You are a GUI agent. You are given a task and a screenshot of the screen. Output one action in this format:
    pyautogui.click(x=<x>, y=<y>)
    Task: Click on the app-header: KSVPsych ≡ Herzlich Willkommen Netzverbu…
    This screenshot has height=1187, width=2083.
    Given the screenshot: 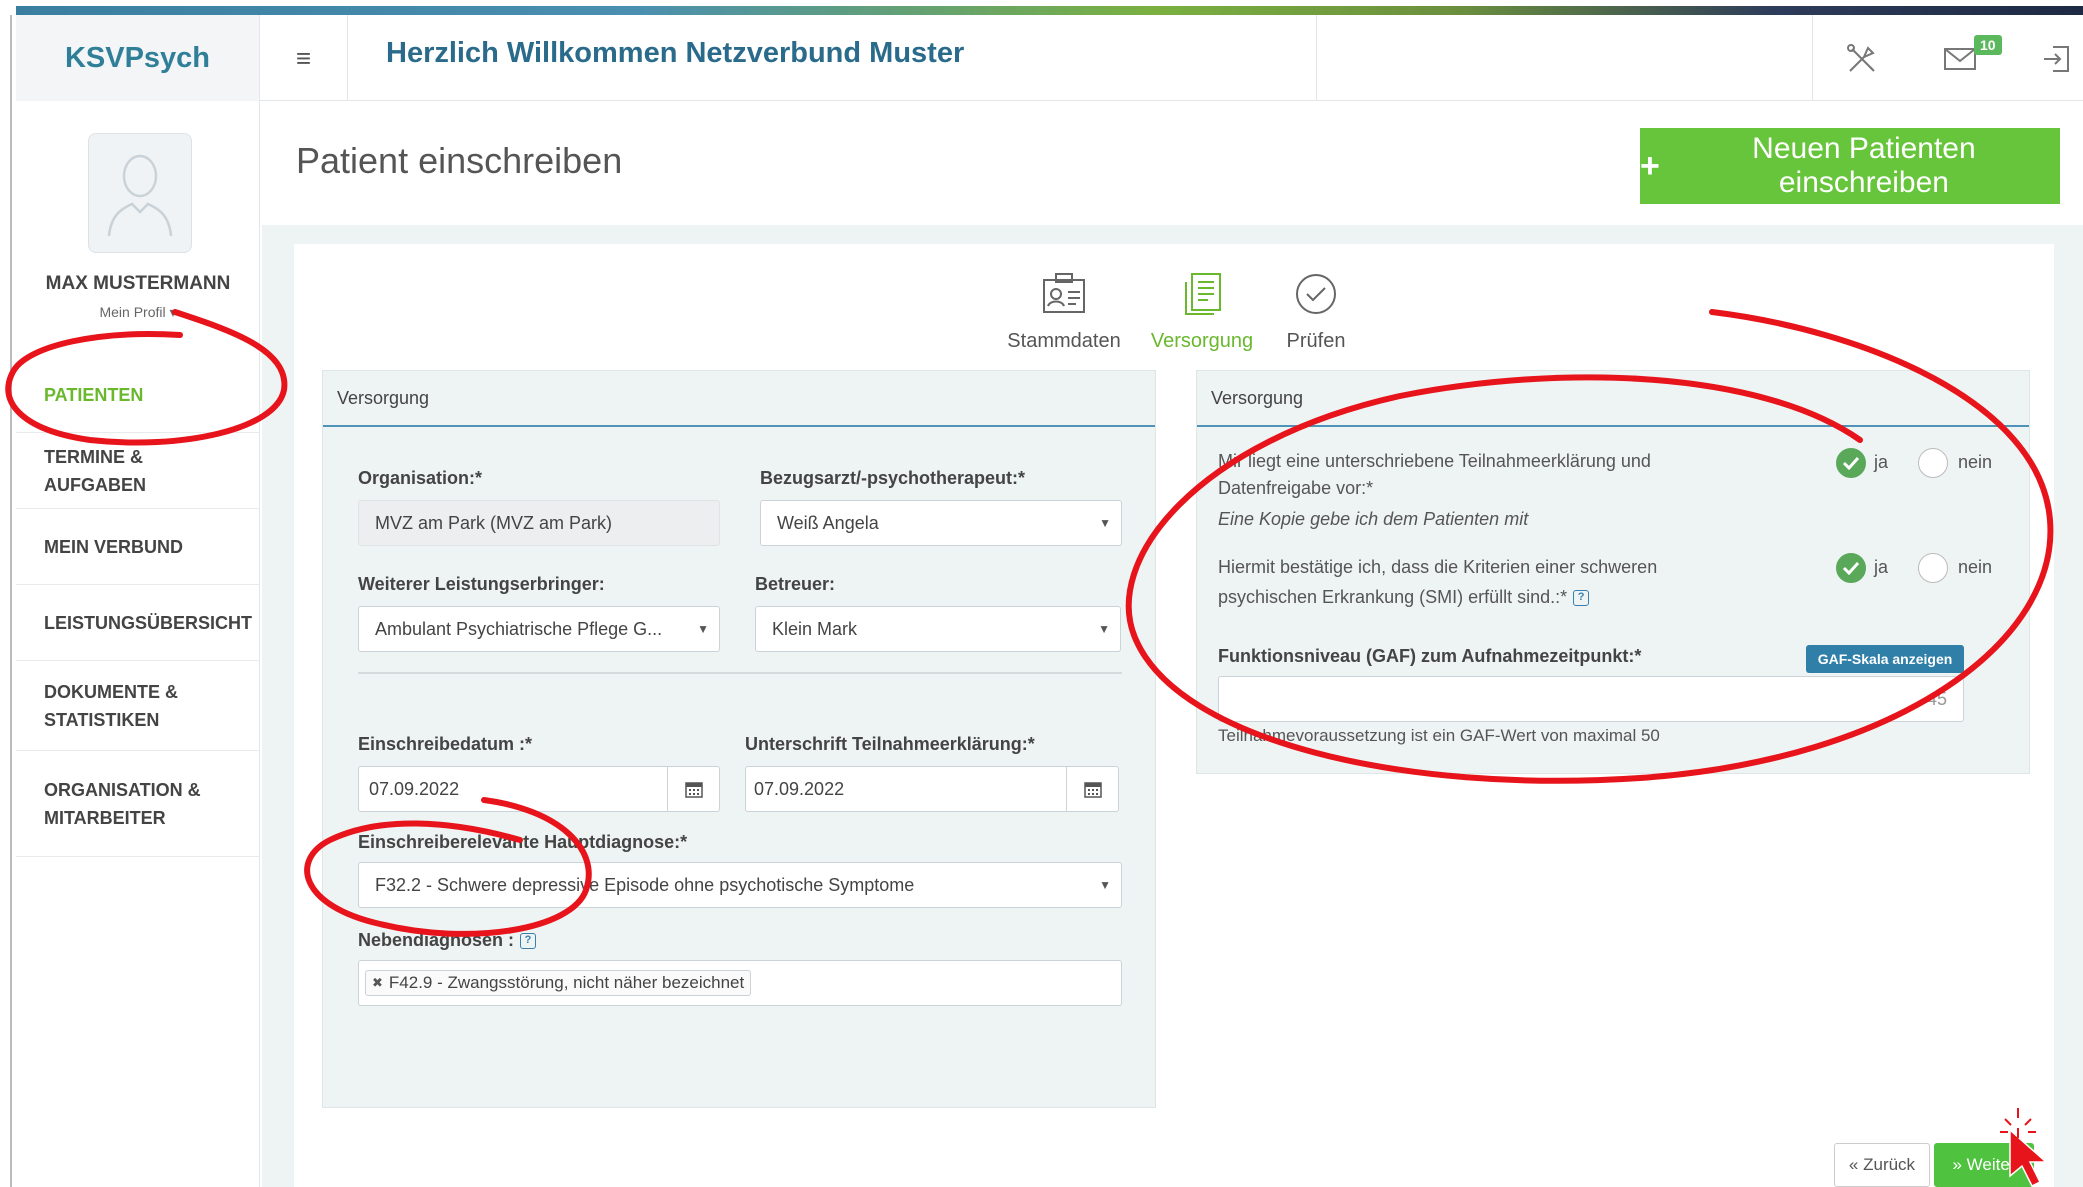 What is the action you would take?
    pyautogui.click(x=1049, y=58)
    